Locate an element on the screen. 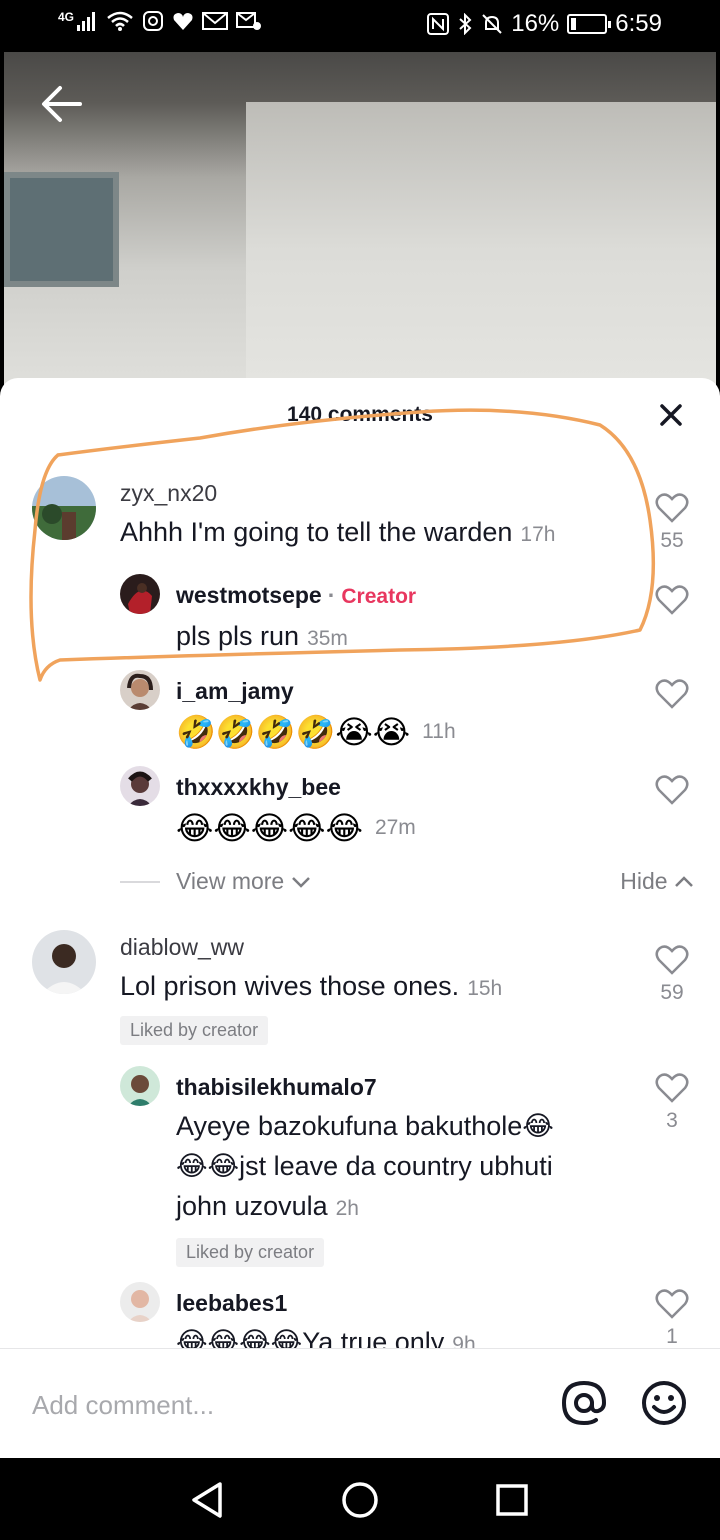  nav-back-button is located at coordinates (208, 1500).